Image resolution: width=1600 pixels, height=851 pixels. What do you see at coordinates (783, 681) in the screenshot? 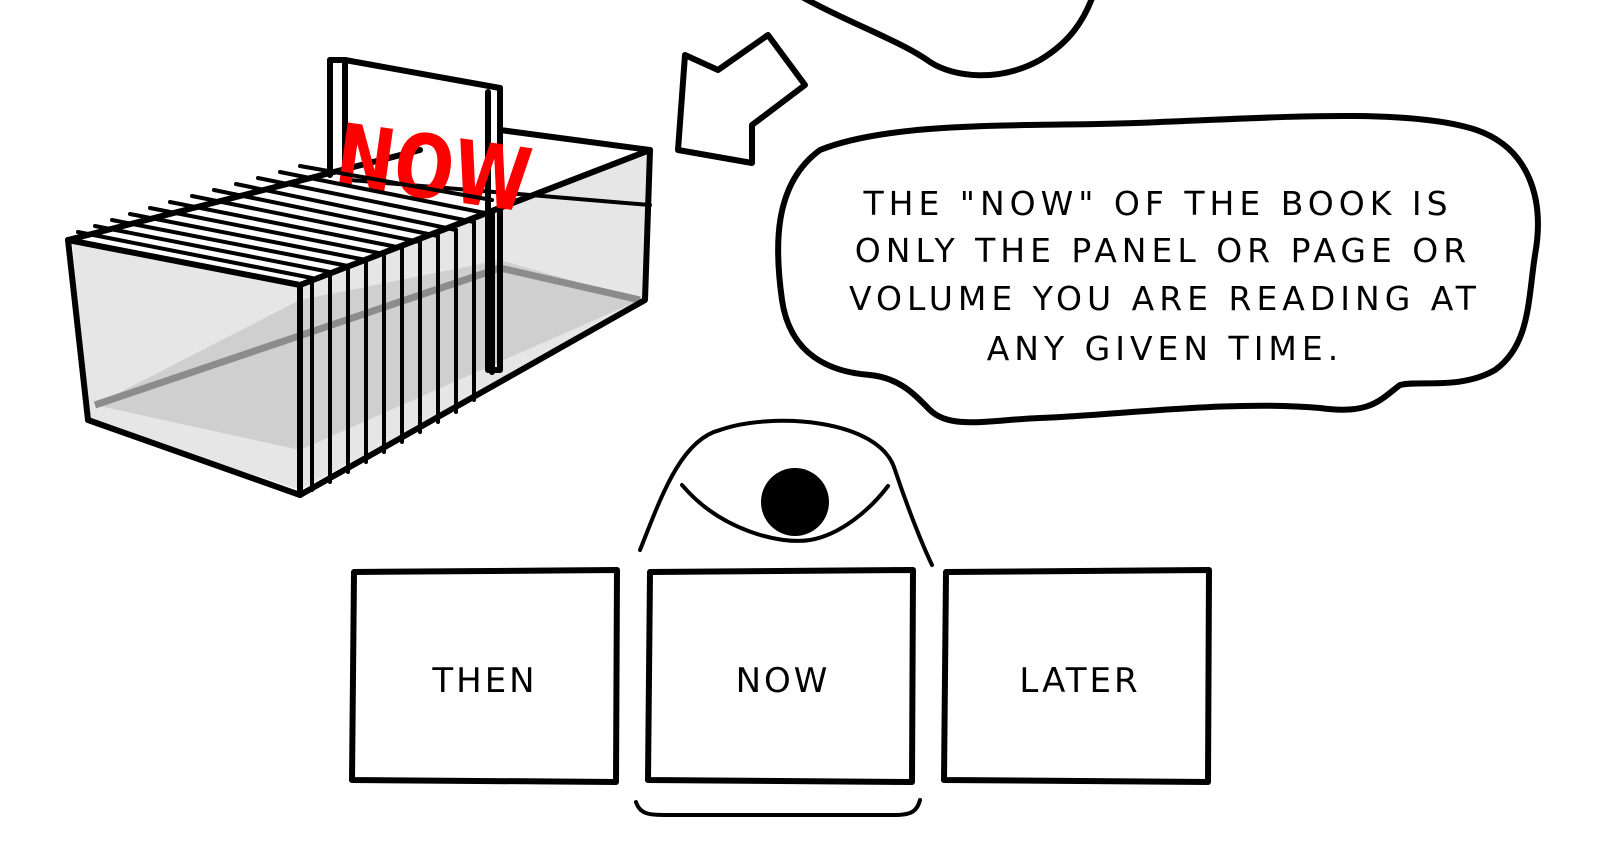
I see `panel-now-label: NOW` at bounding box center [783, 681].